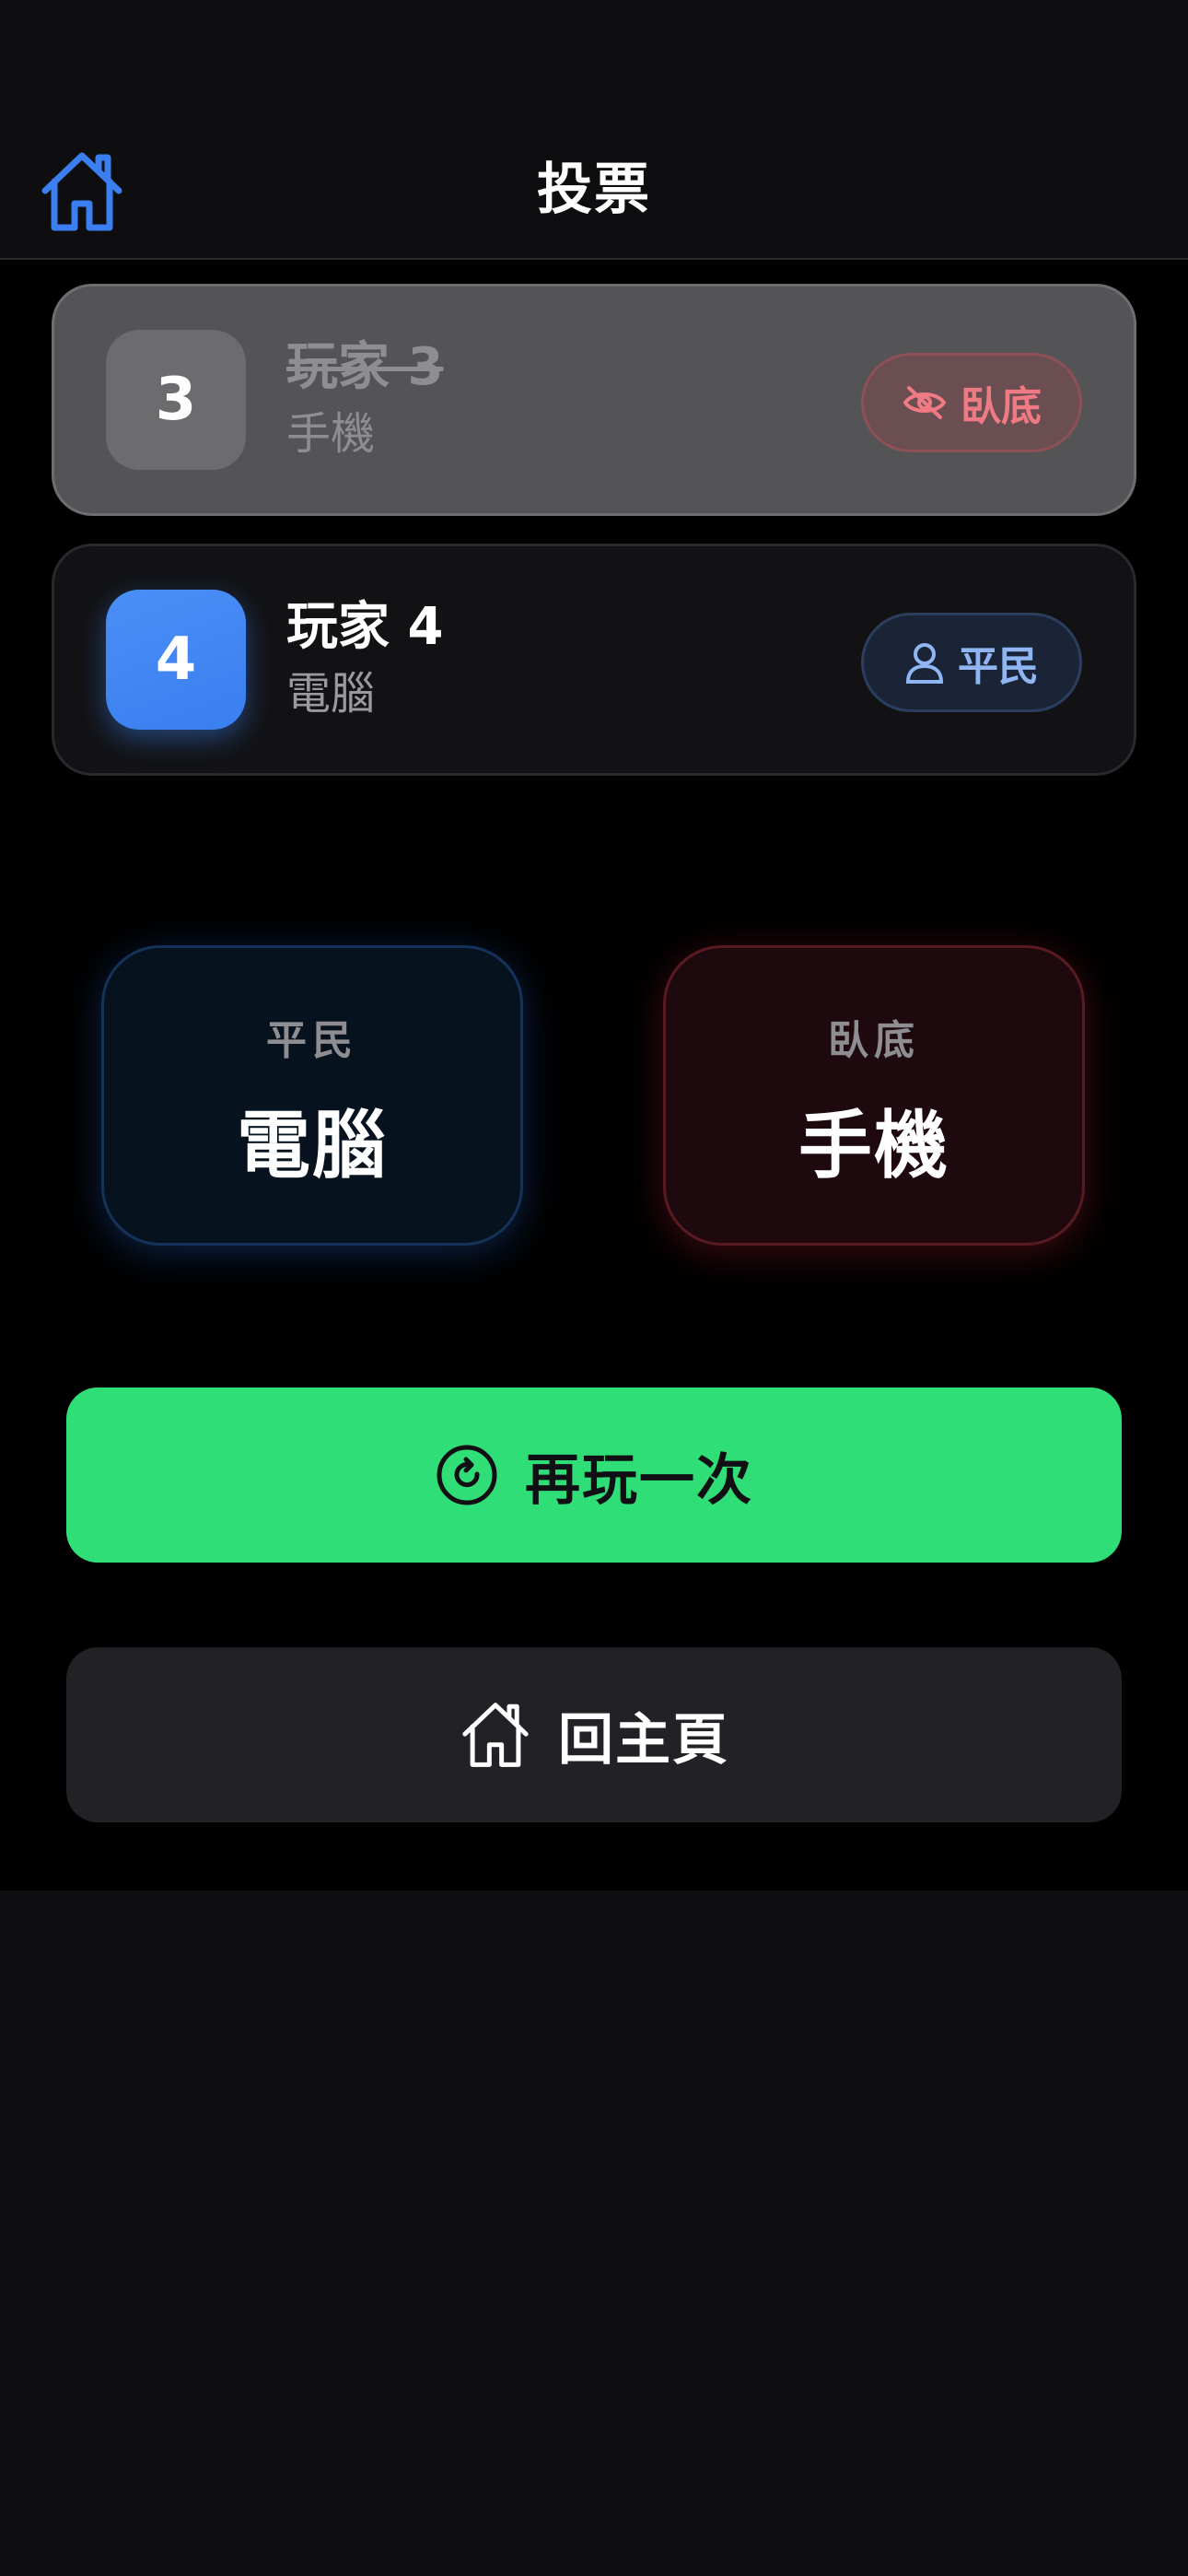  What do you see at coordinates (312, 1095) in the screenshot?
I see `civilian-word-card: 平民 電腦` at bounding box center [312, 1095].